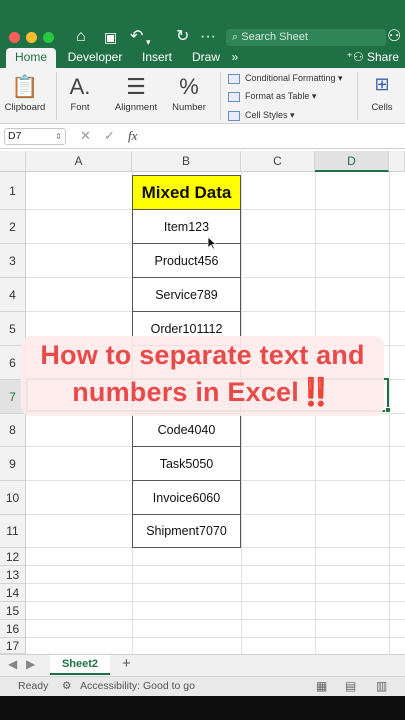 This screenshot has height=720, width=405. I want to click on cell-b4: Service789, so click(186, 294).